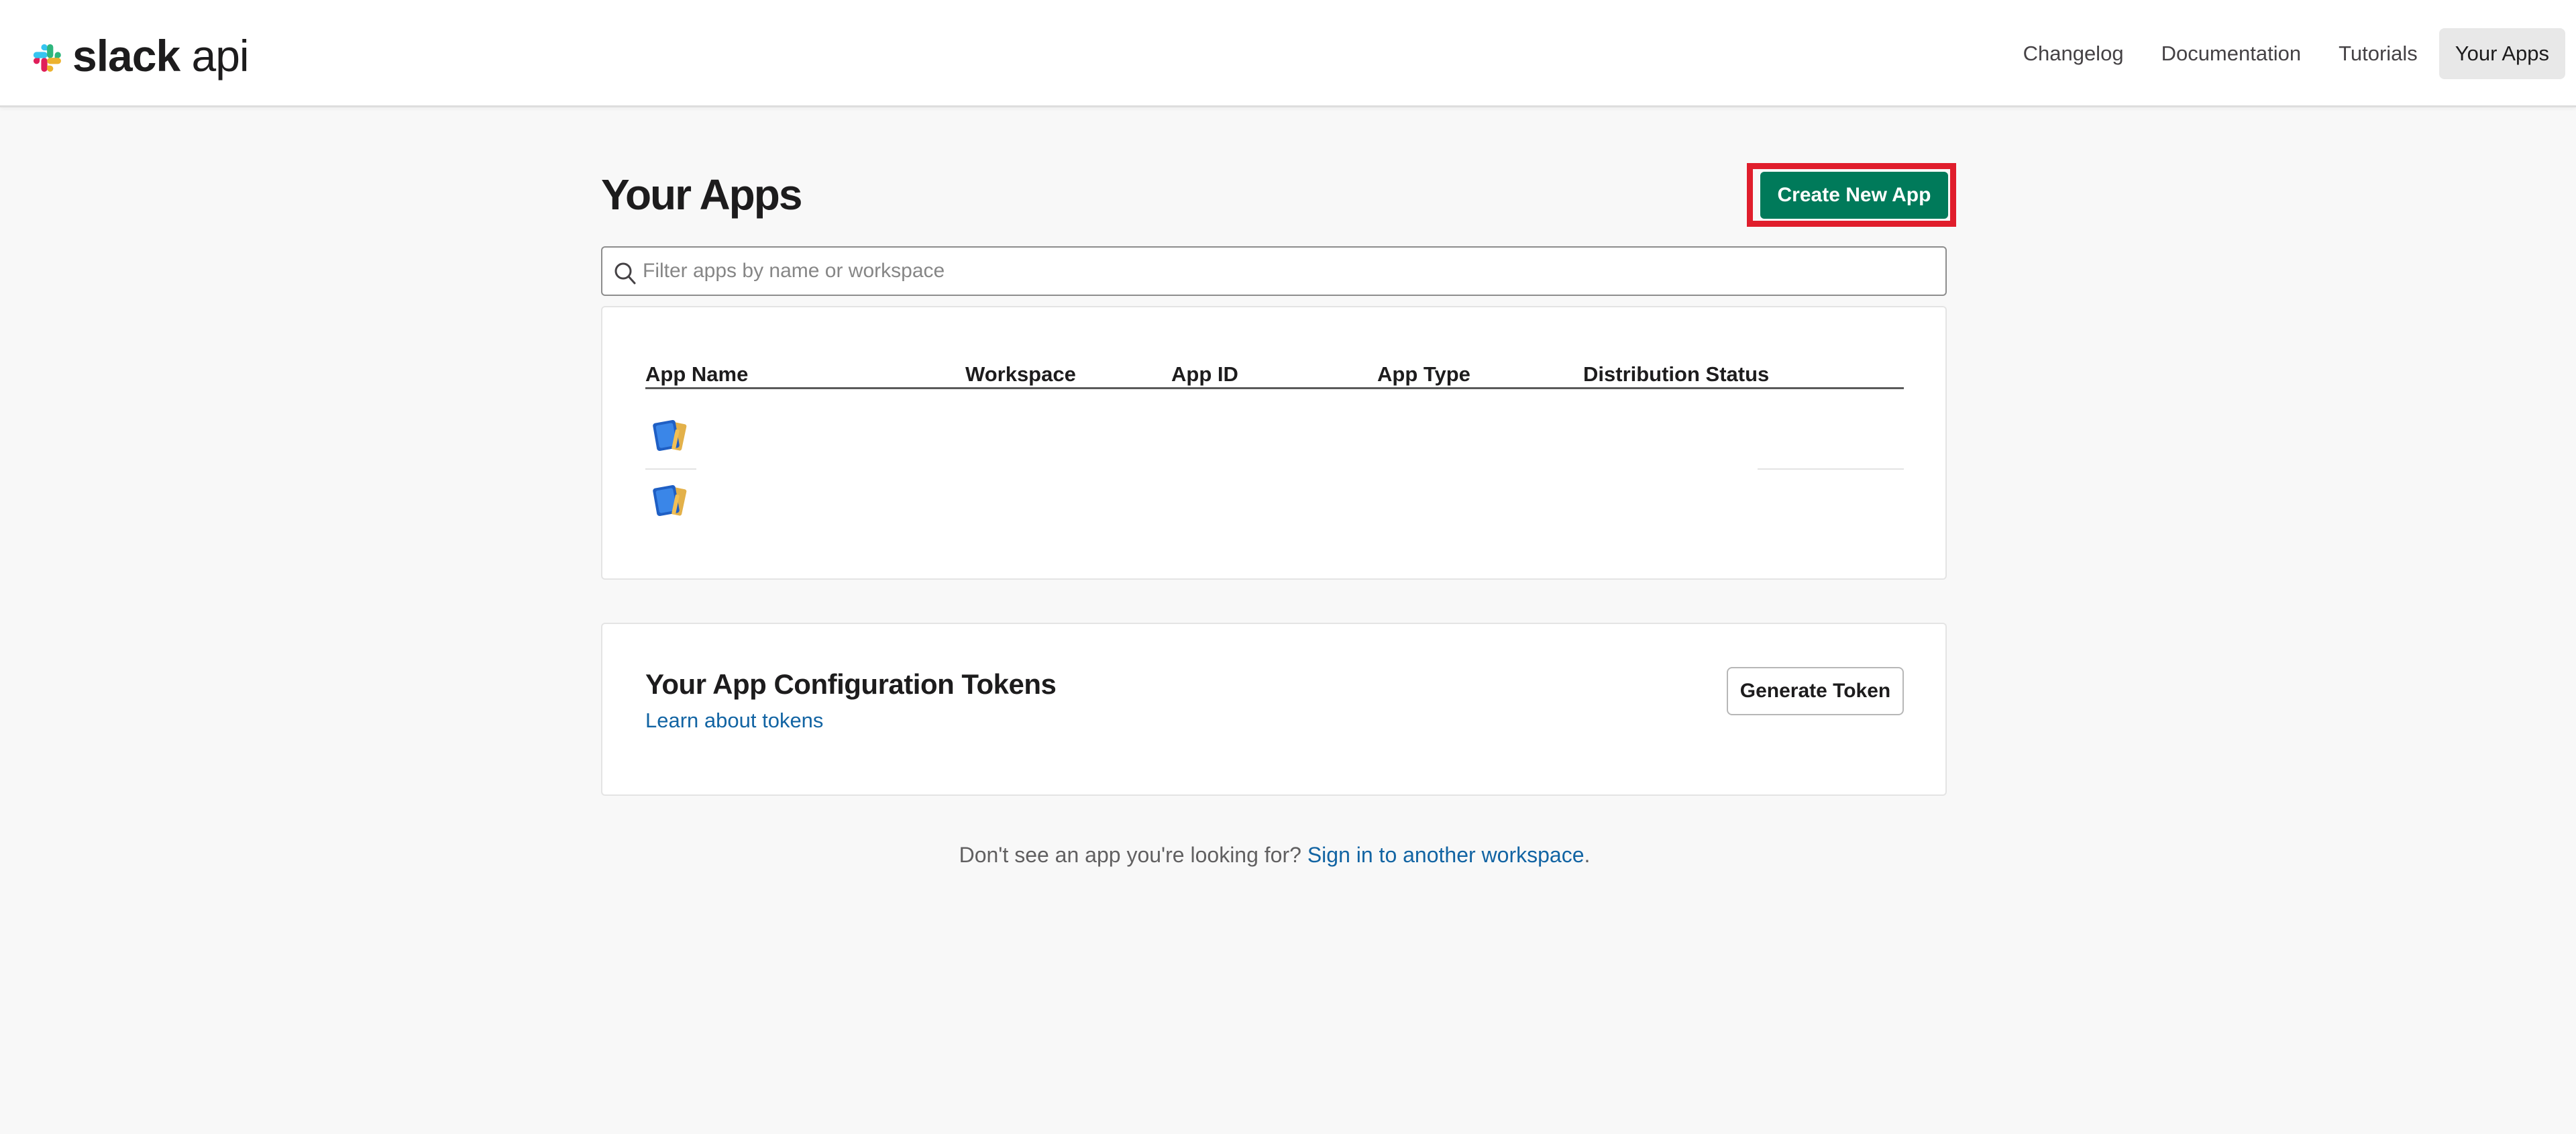 Image resolution: width=2576 pixels, height=1134 pixels. I want to click on footer-note-suffix: ., so click(1587, 855).